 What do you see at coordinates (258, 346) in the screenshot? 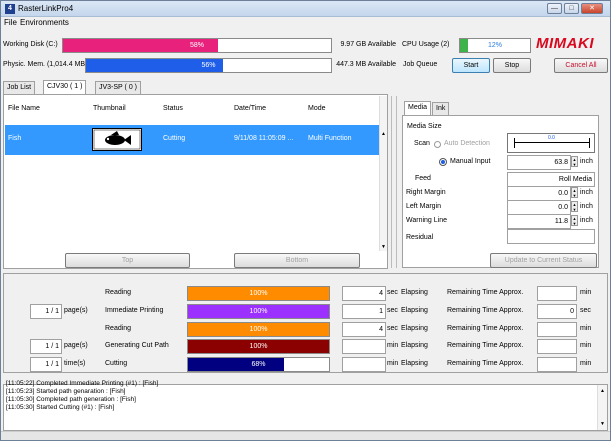
I see `stage-progress-pct: 100%` at bounding box center [258, 346].